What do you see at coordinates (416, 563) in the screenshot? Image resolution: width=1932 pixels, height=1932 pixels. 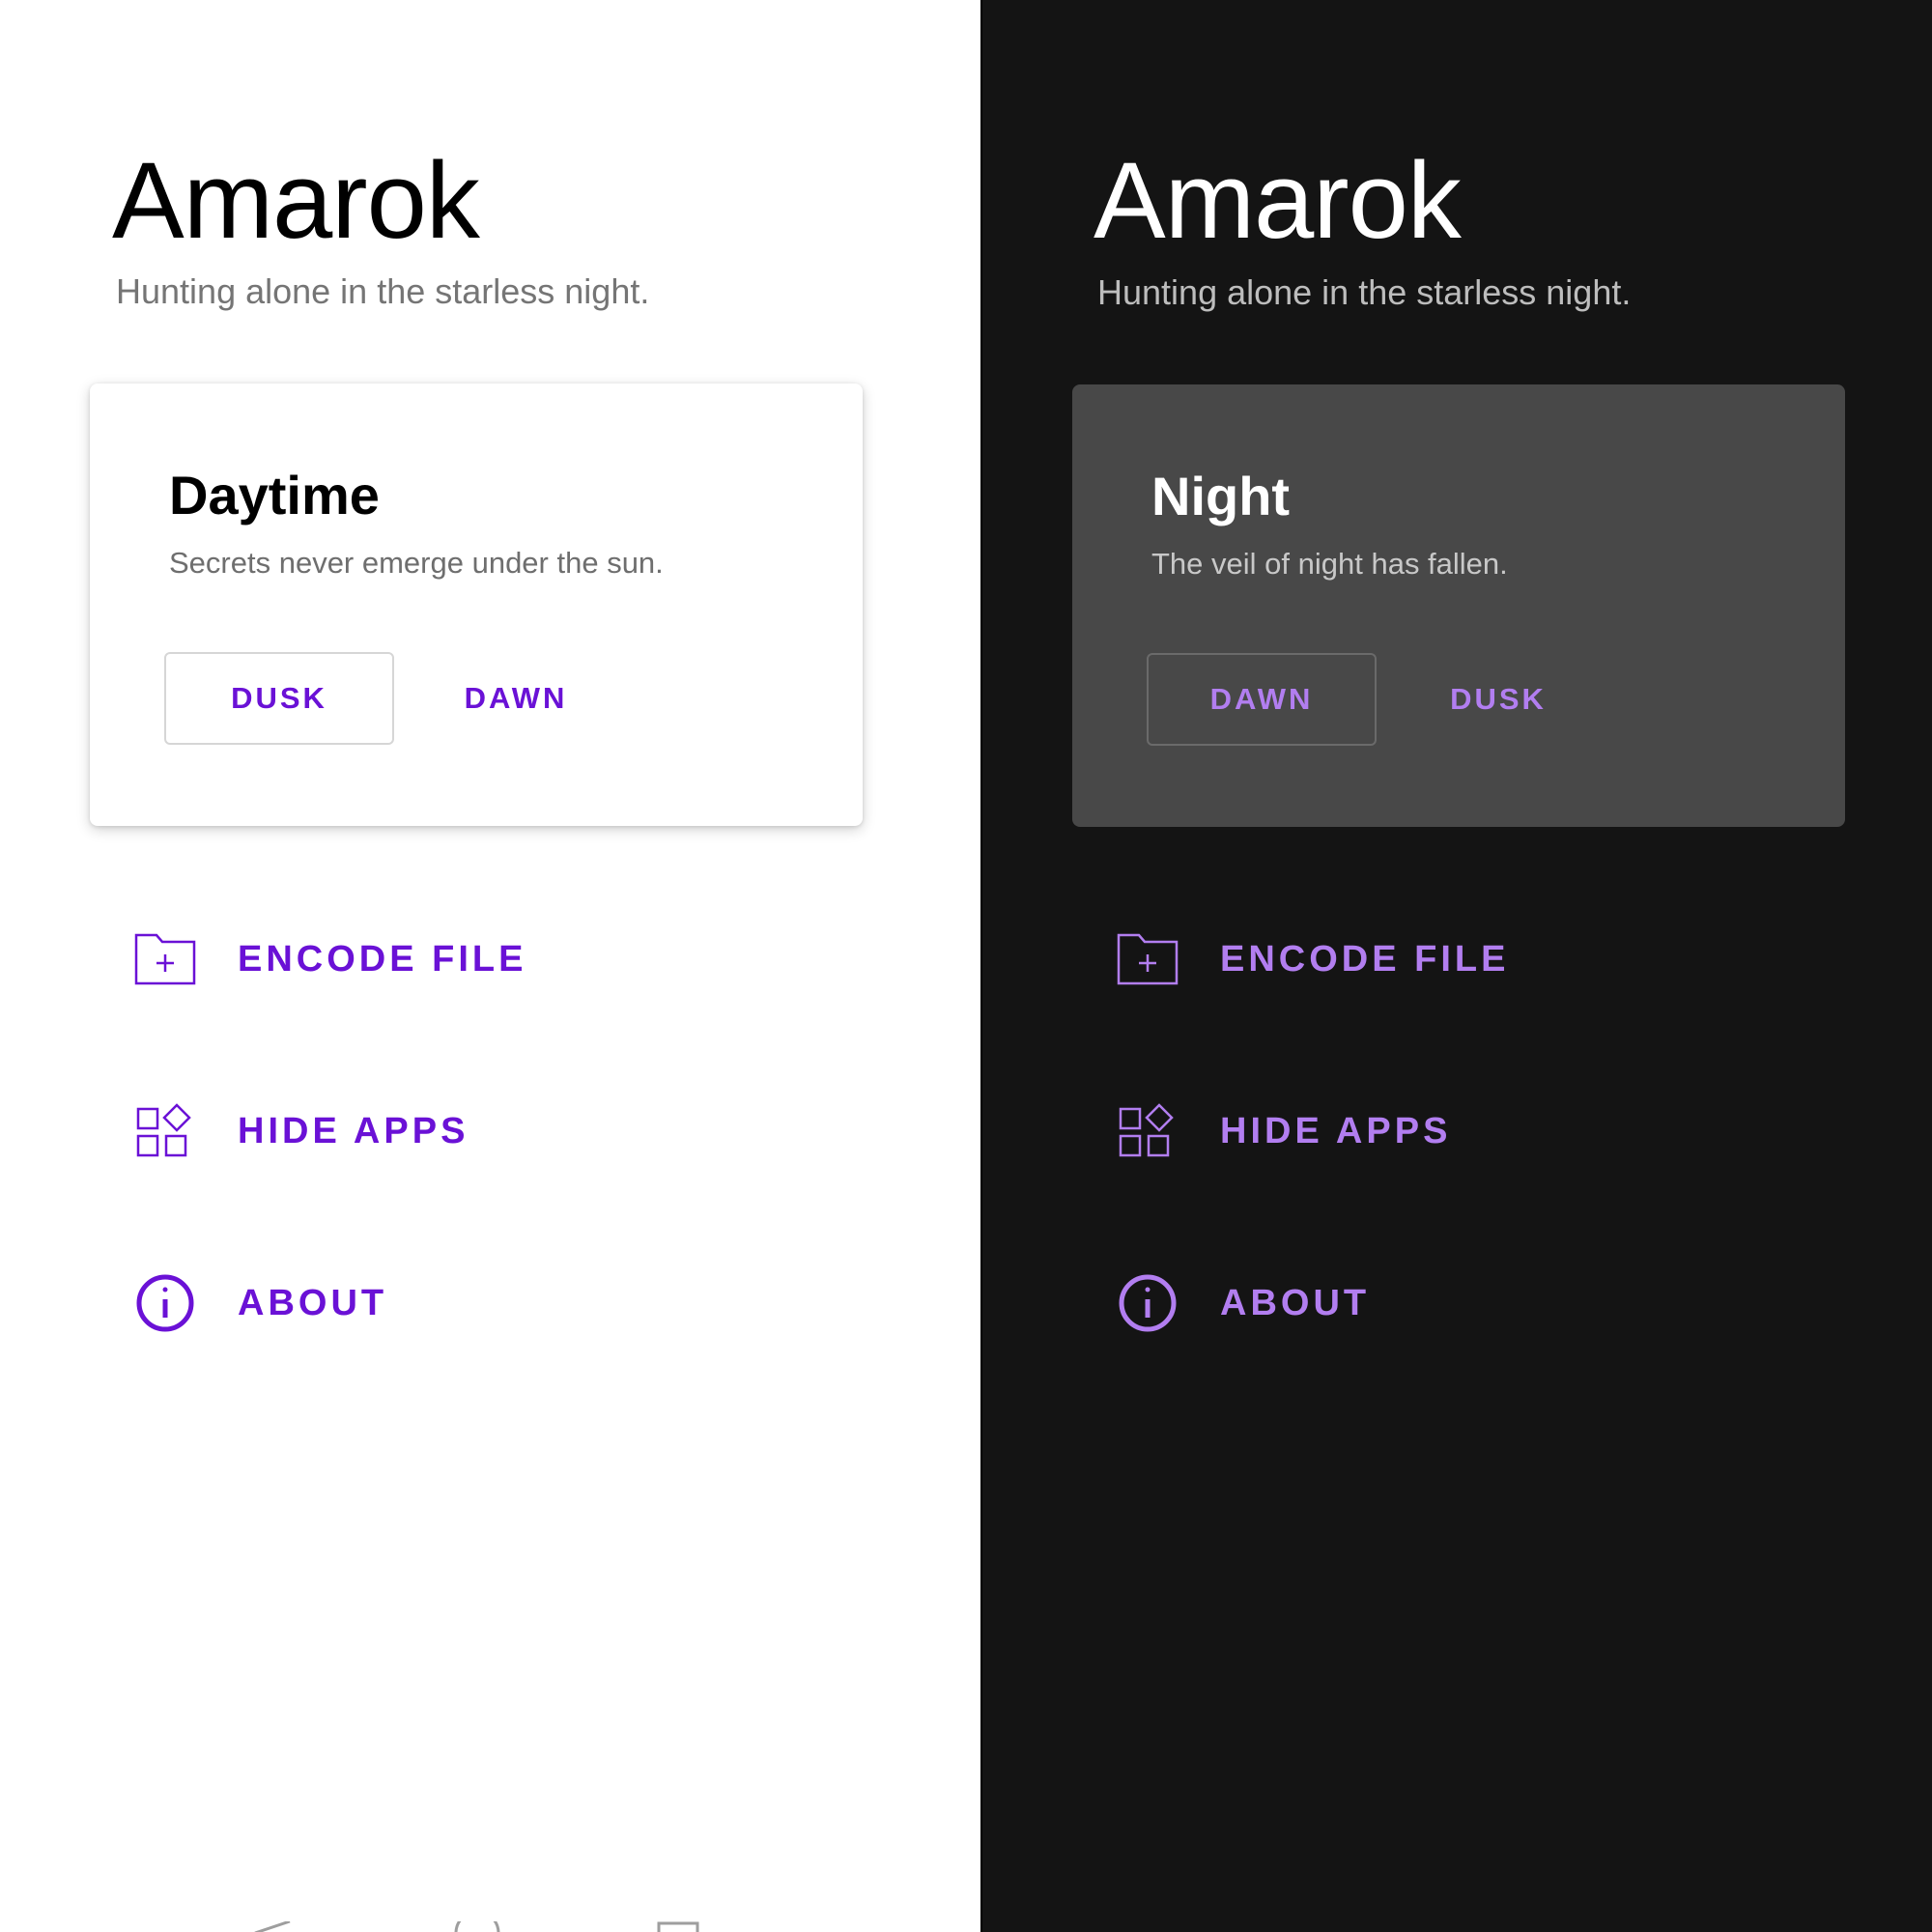 I see `card-subtitle: Secrets never emerge under the sun.` at bounding box center [416, 563].